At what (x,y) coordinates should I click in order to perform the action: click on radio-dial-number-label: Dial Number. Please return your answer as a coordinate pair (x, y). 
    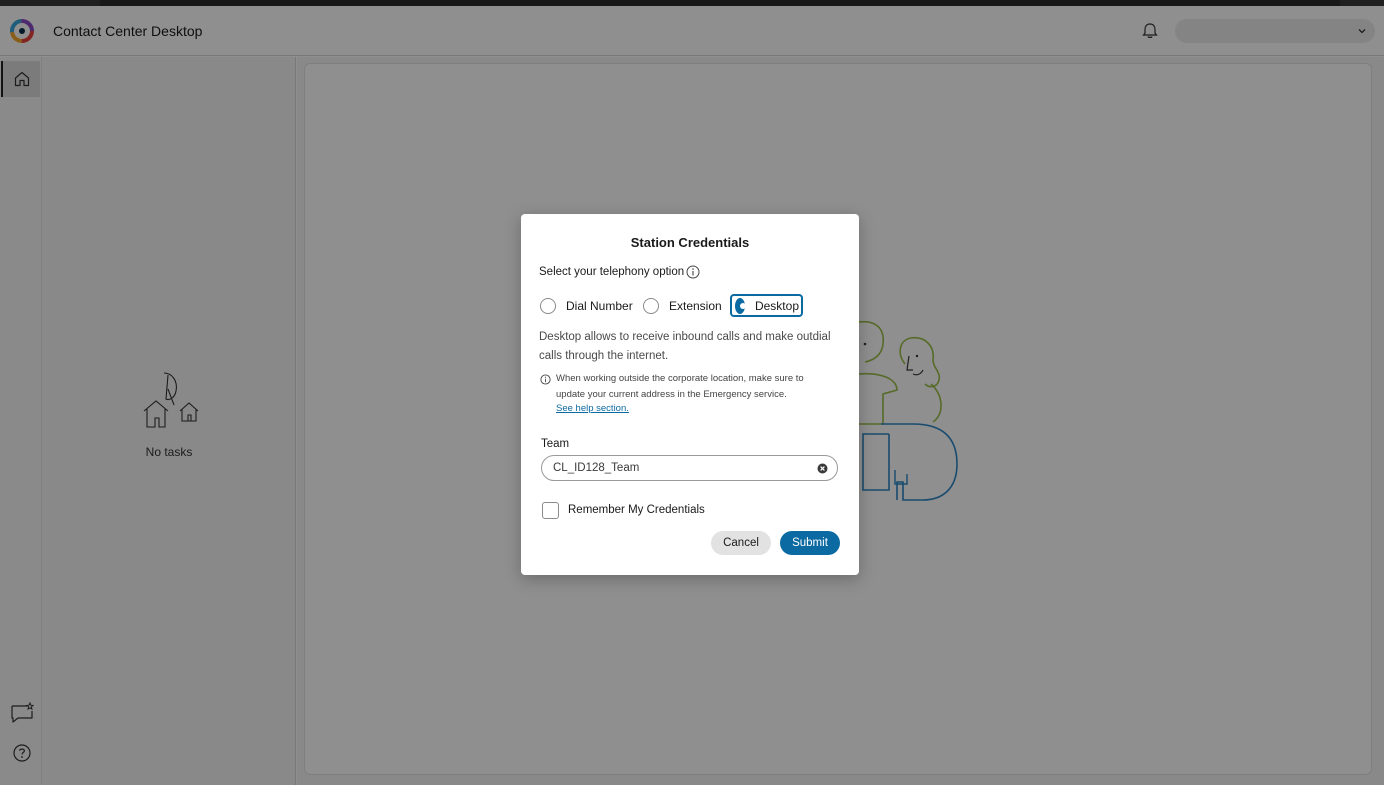
    Looking at the image, I should click on (599, 306).